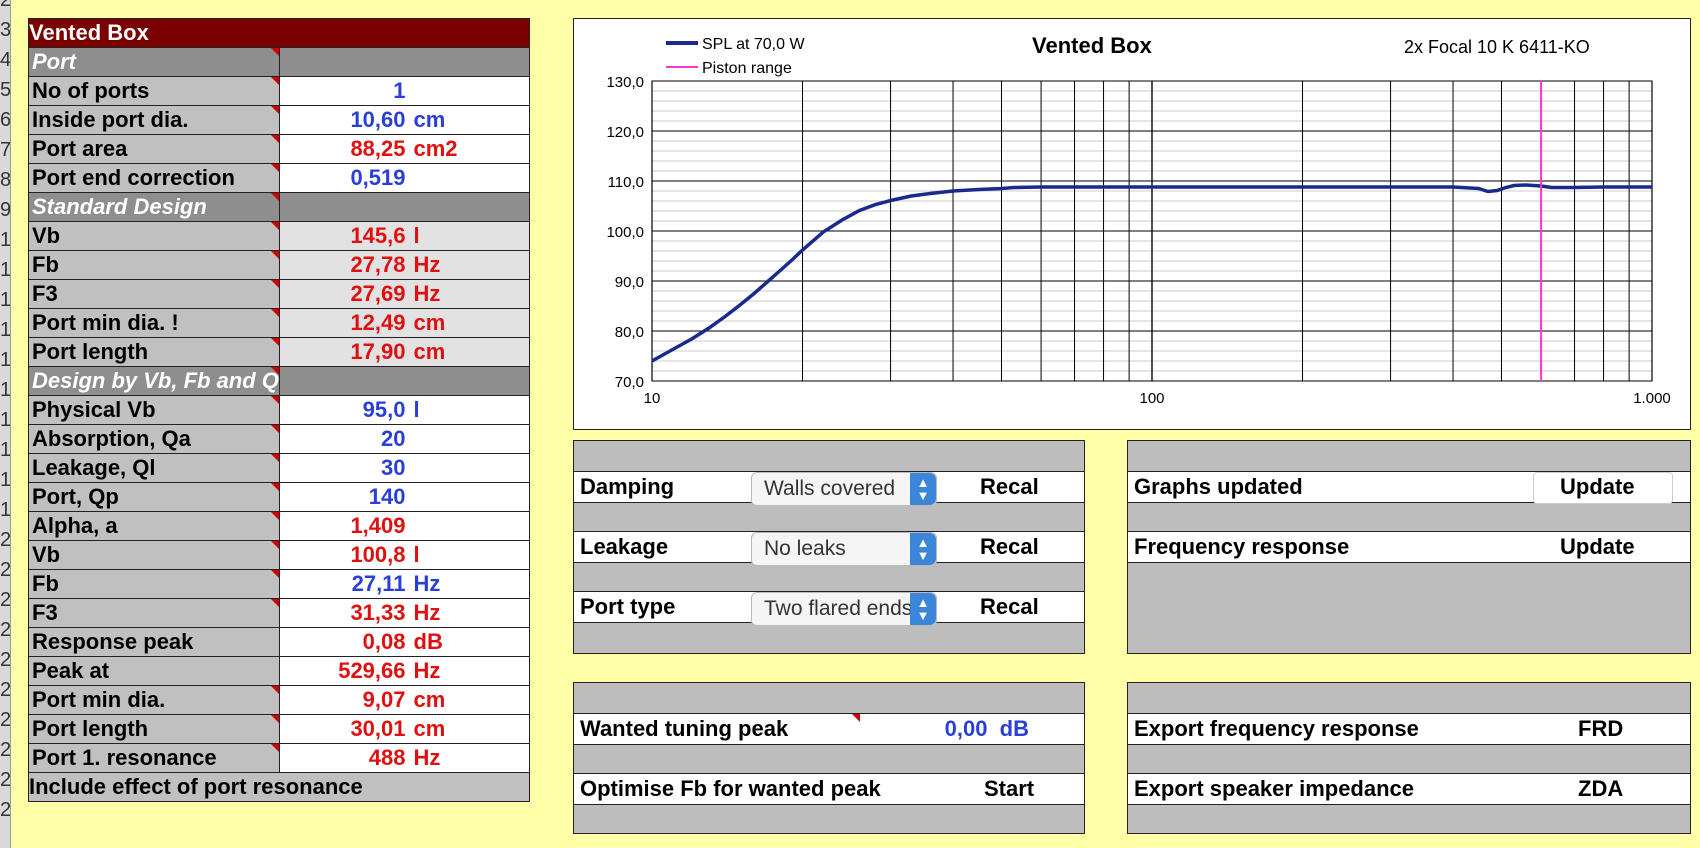  I want to click on label-no-of-ports: No of ports, so click(154, 91).